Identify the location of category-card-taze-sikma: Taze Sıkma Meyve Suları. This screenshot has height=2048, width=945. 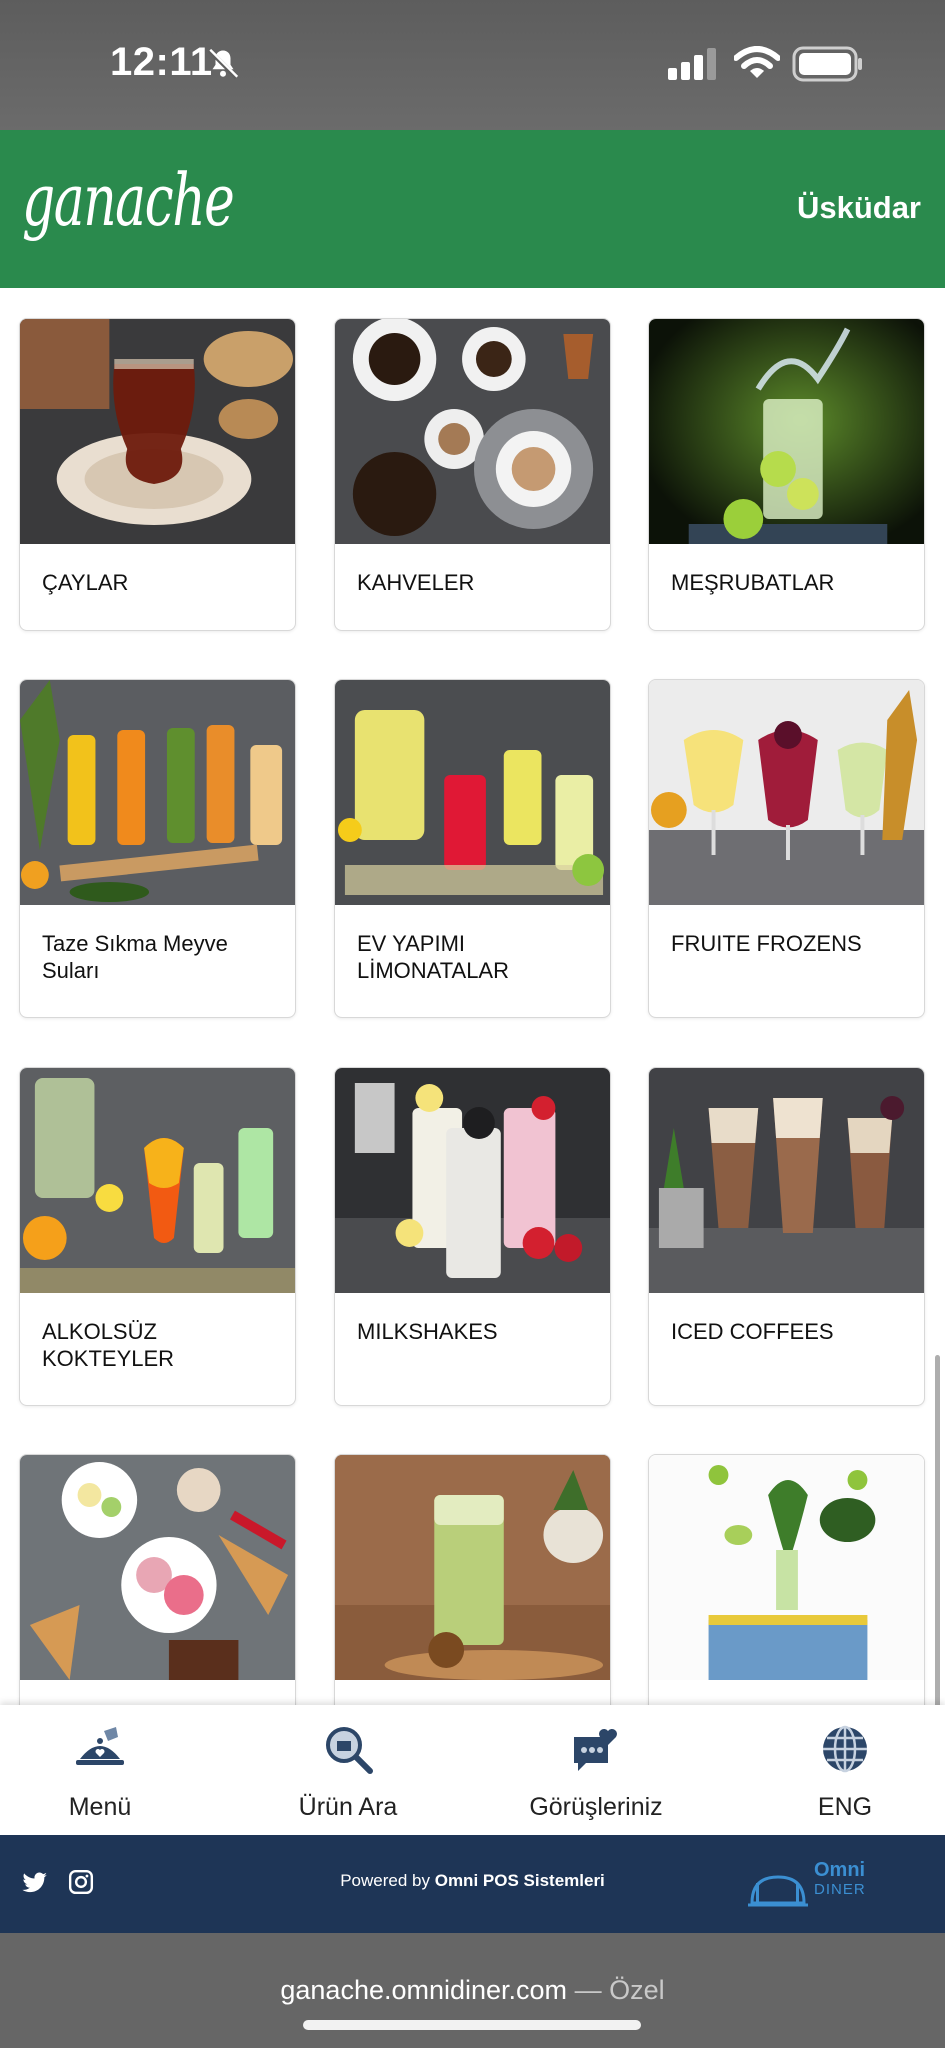
(157, 848).